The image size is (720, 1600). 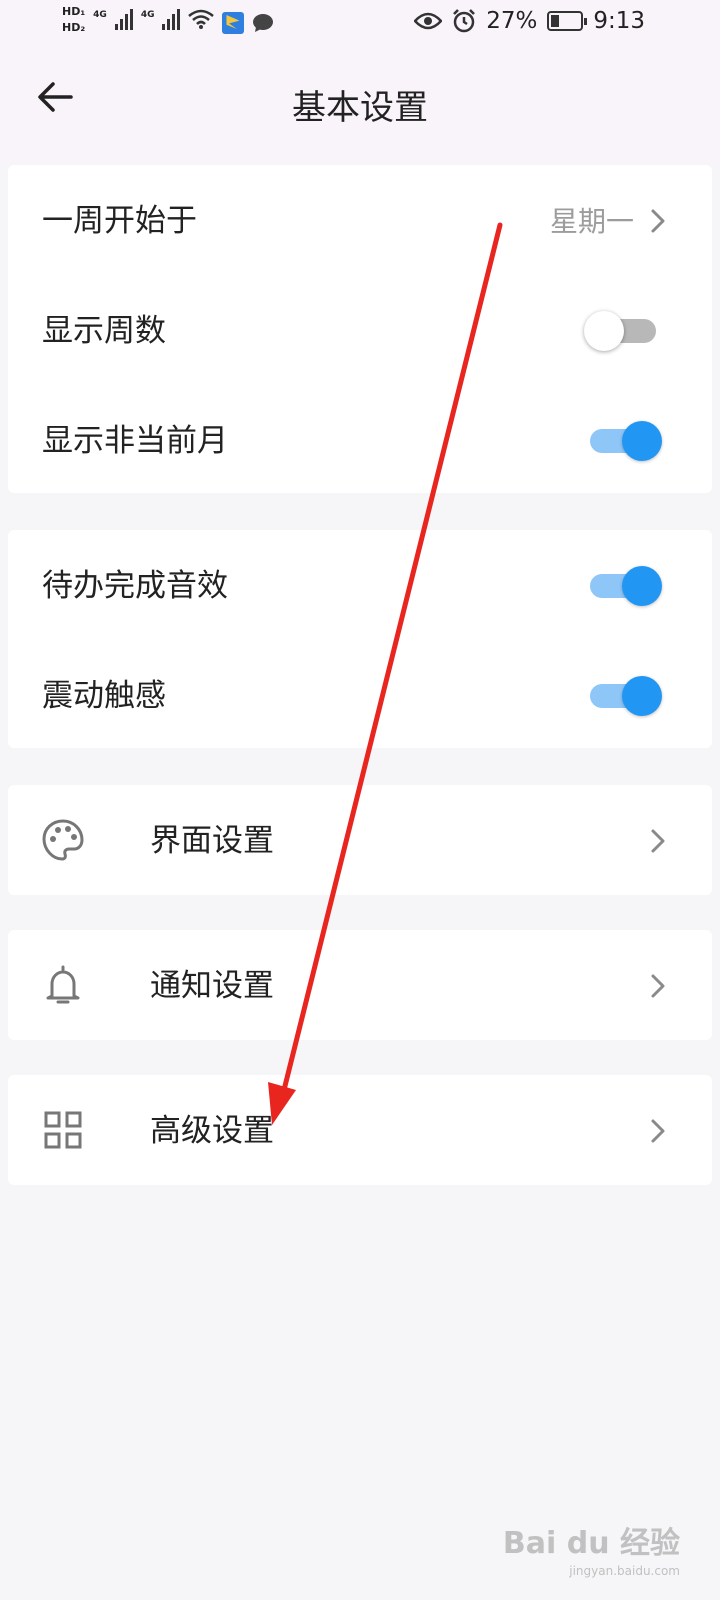 What do you see at coordinates (212, 841) in the screenshot?
I see `interface-settings-label: 界面设置` at bounding box center [212, 841].